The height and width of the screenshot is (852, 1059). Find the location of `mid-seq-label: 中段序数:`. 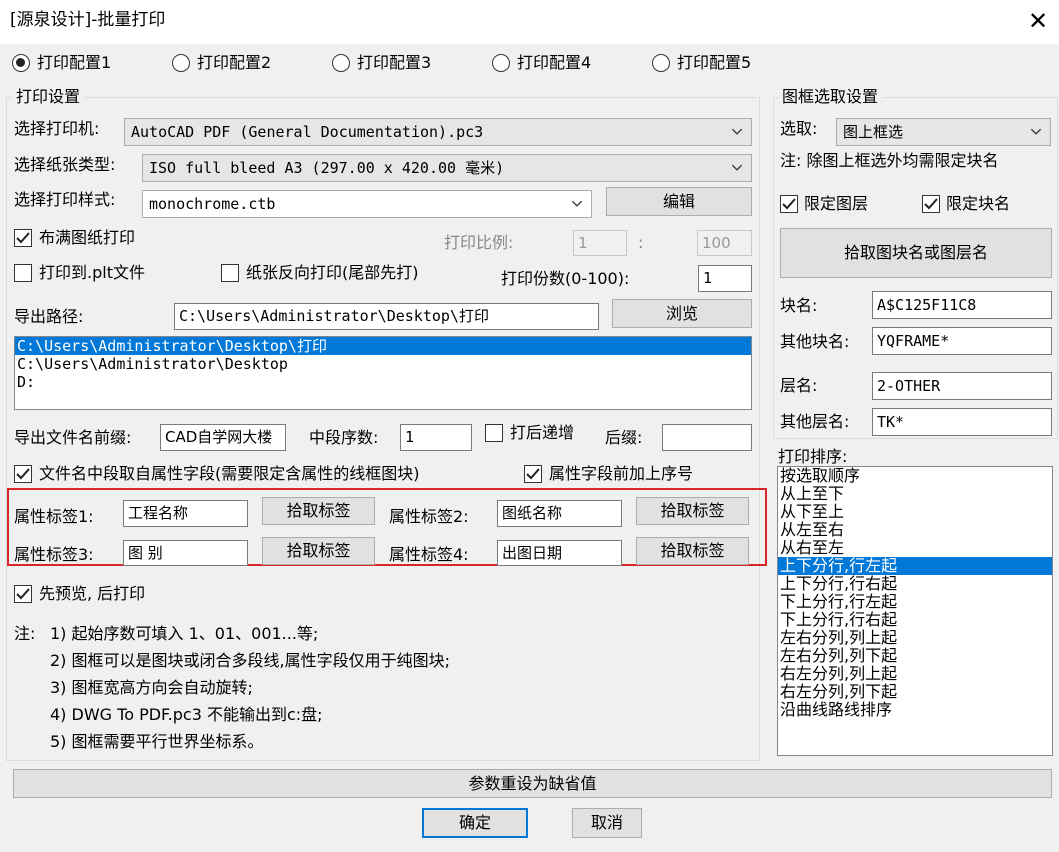

mid-seq-label: 中段序数: is located at coordinates (344, 437).